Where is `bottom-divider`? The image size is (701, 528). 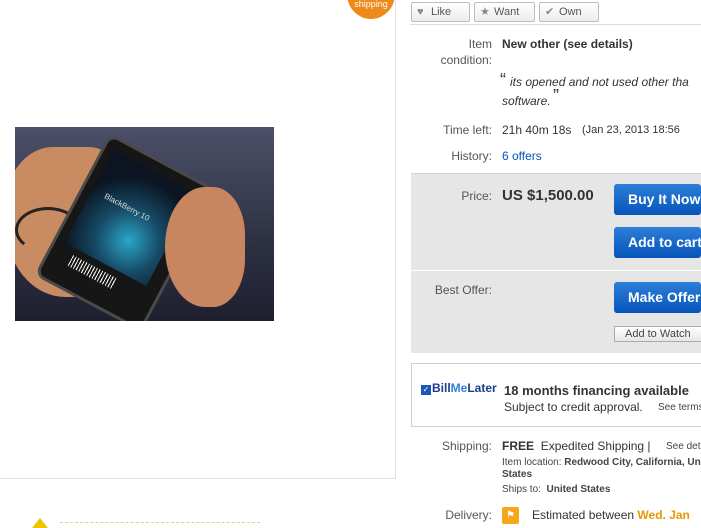 bottom-divider is located at coordinates (160, 522).